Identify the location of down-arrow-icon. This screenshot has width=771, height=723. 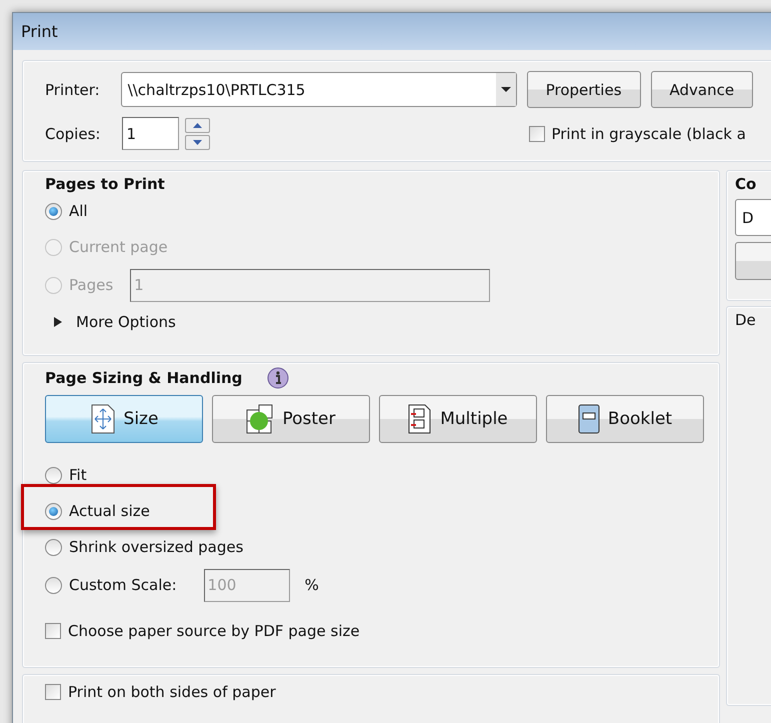
(197, 142).